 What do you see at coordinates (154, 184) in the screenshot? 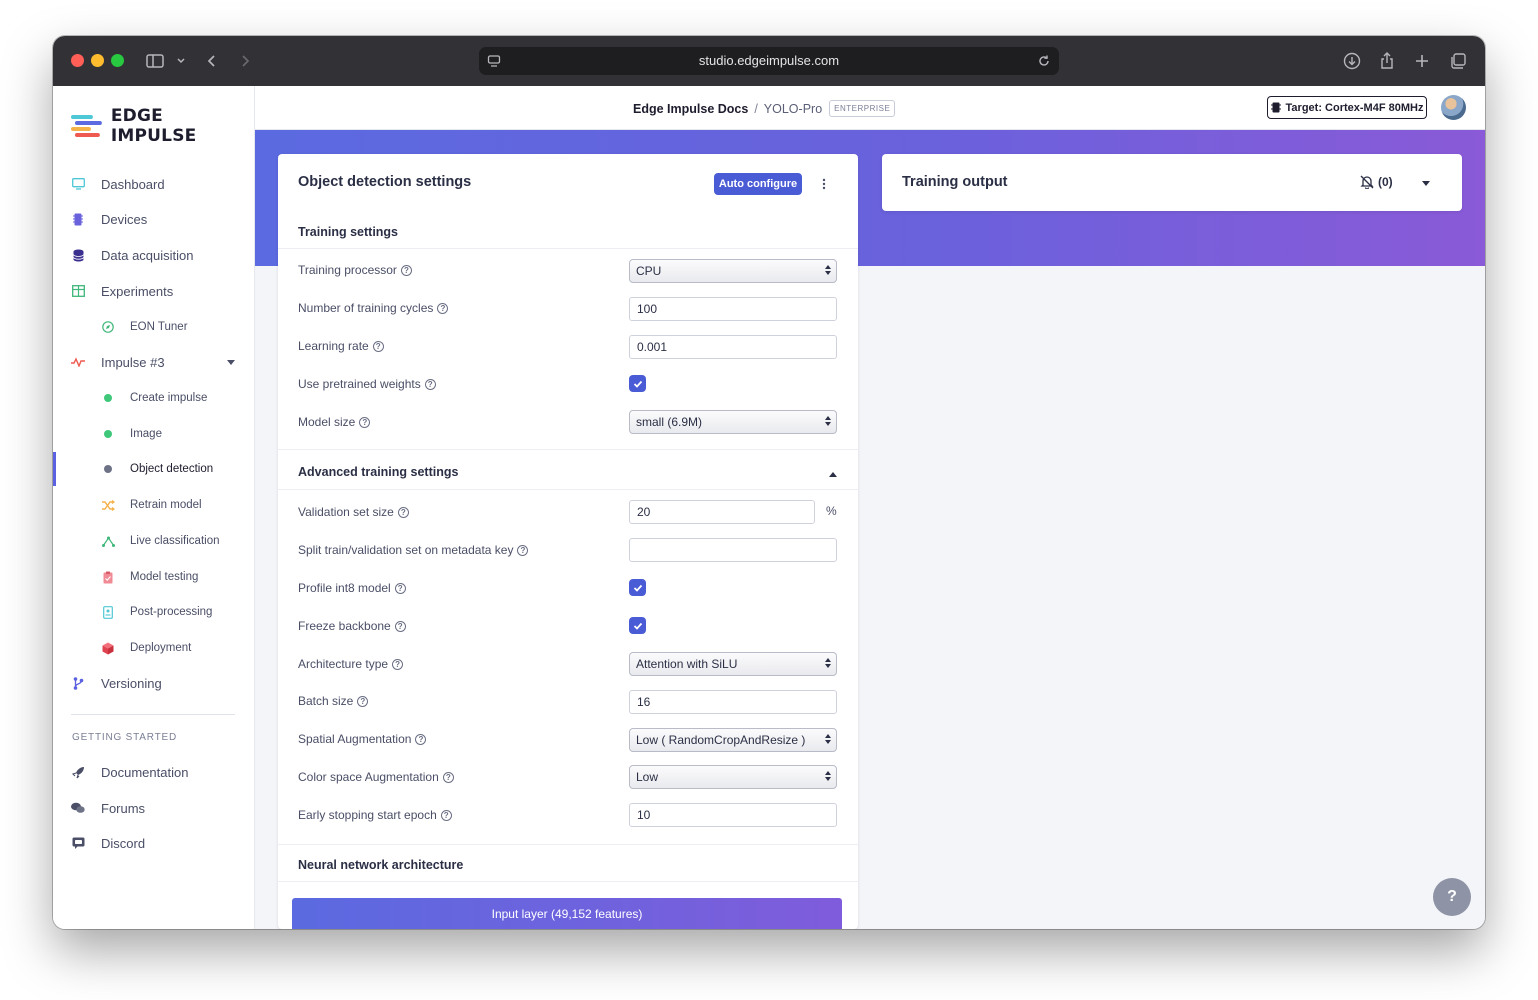
I see `sidebar-item-dashboard: Dashboard` at bounding box center [154, 184].